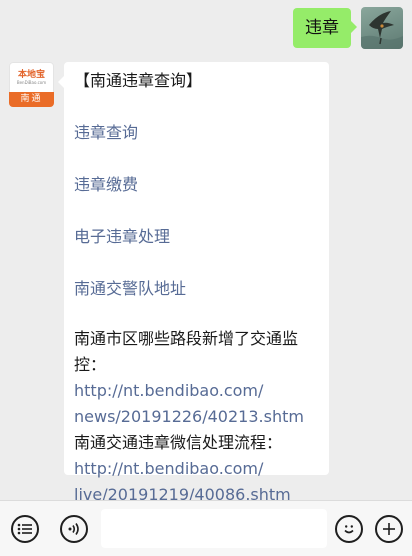  I want to click on plus-sign-icon, so click(389, 529).